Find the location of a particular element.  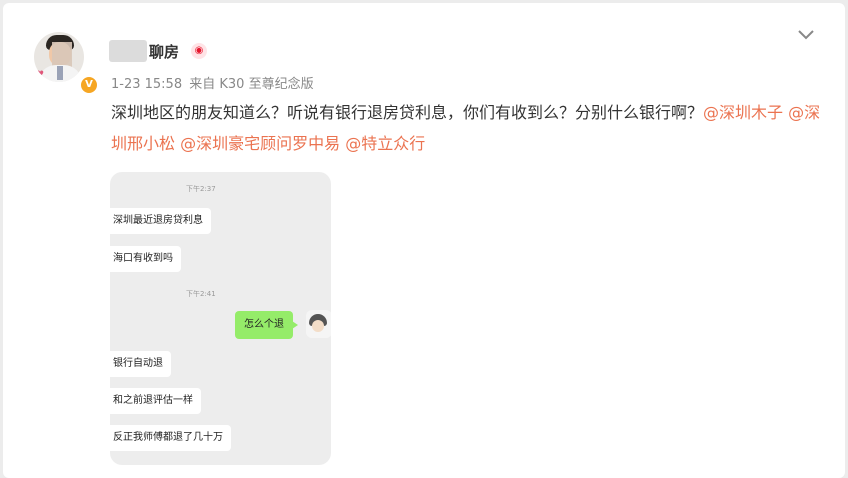

chat-message: 银行自动退 is located at coordinates (140, 364).